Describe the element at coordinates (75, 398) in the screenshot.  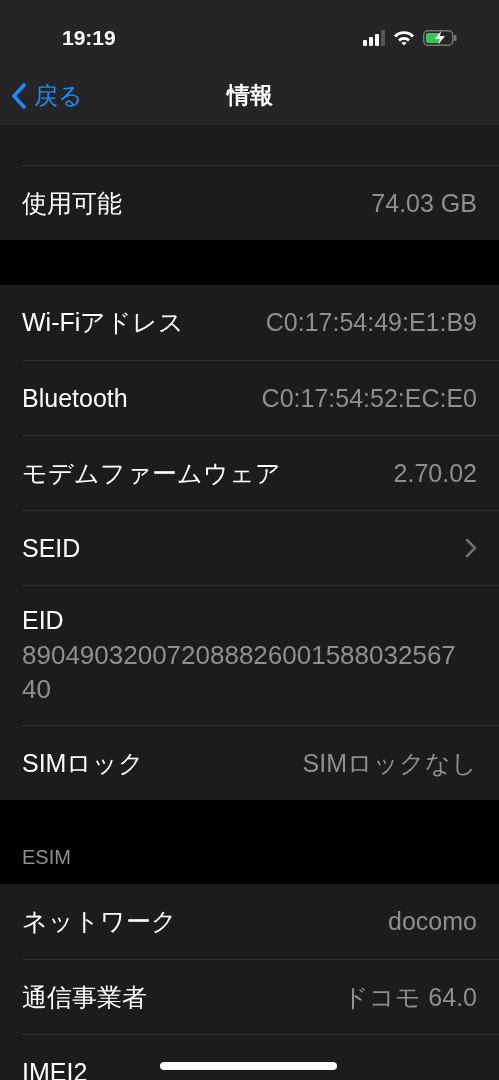
I see `row-label: Bluetooth` at that location.